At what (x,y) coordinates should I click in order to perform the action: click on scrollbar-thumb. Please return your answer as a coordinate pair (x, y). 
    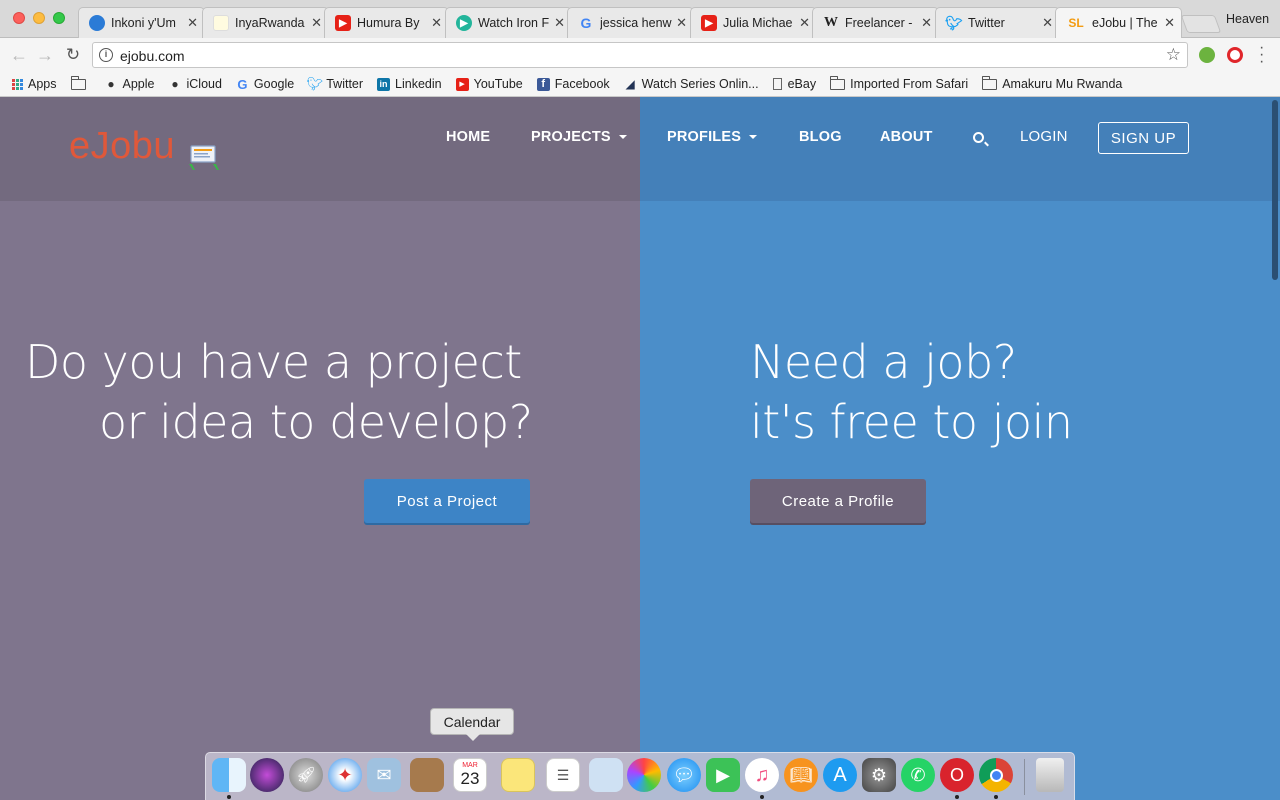
    Looking at the image, I should click on (1275, 190).